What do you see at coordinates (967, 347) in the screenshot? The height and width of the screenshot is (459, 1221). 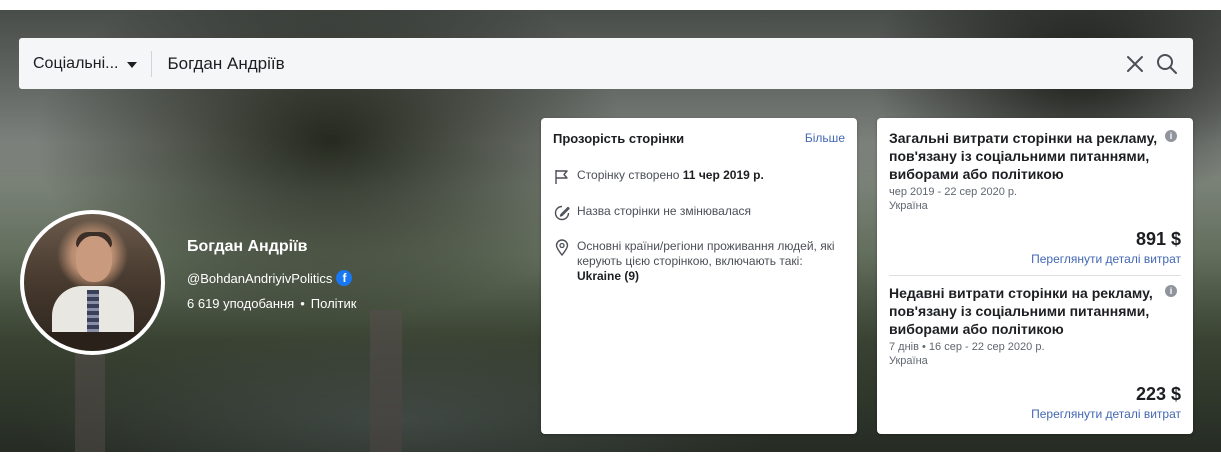 I see `recent-spend-period: 7 днів • 16 сер - 22 сер 2020 р.` at bounding box center [967, 347].